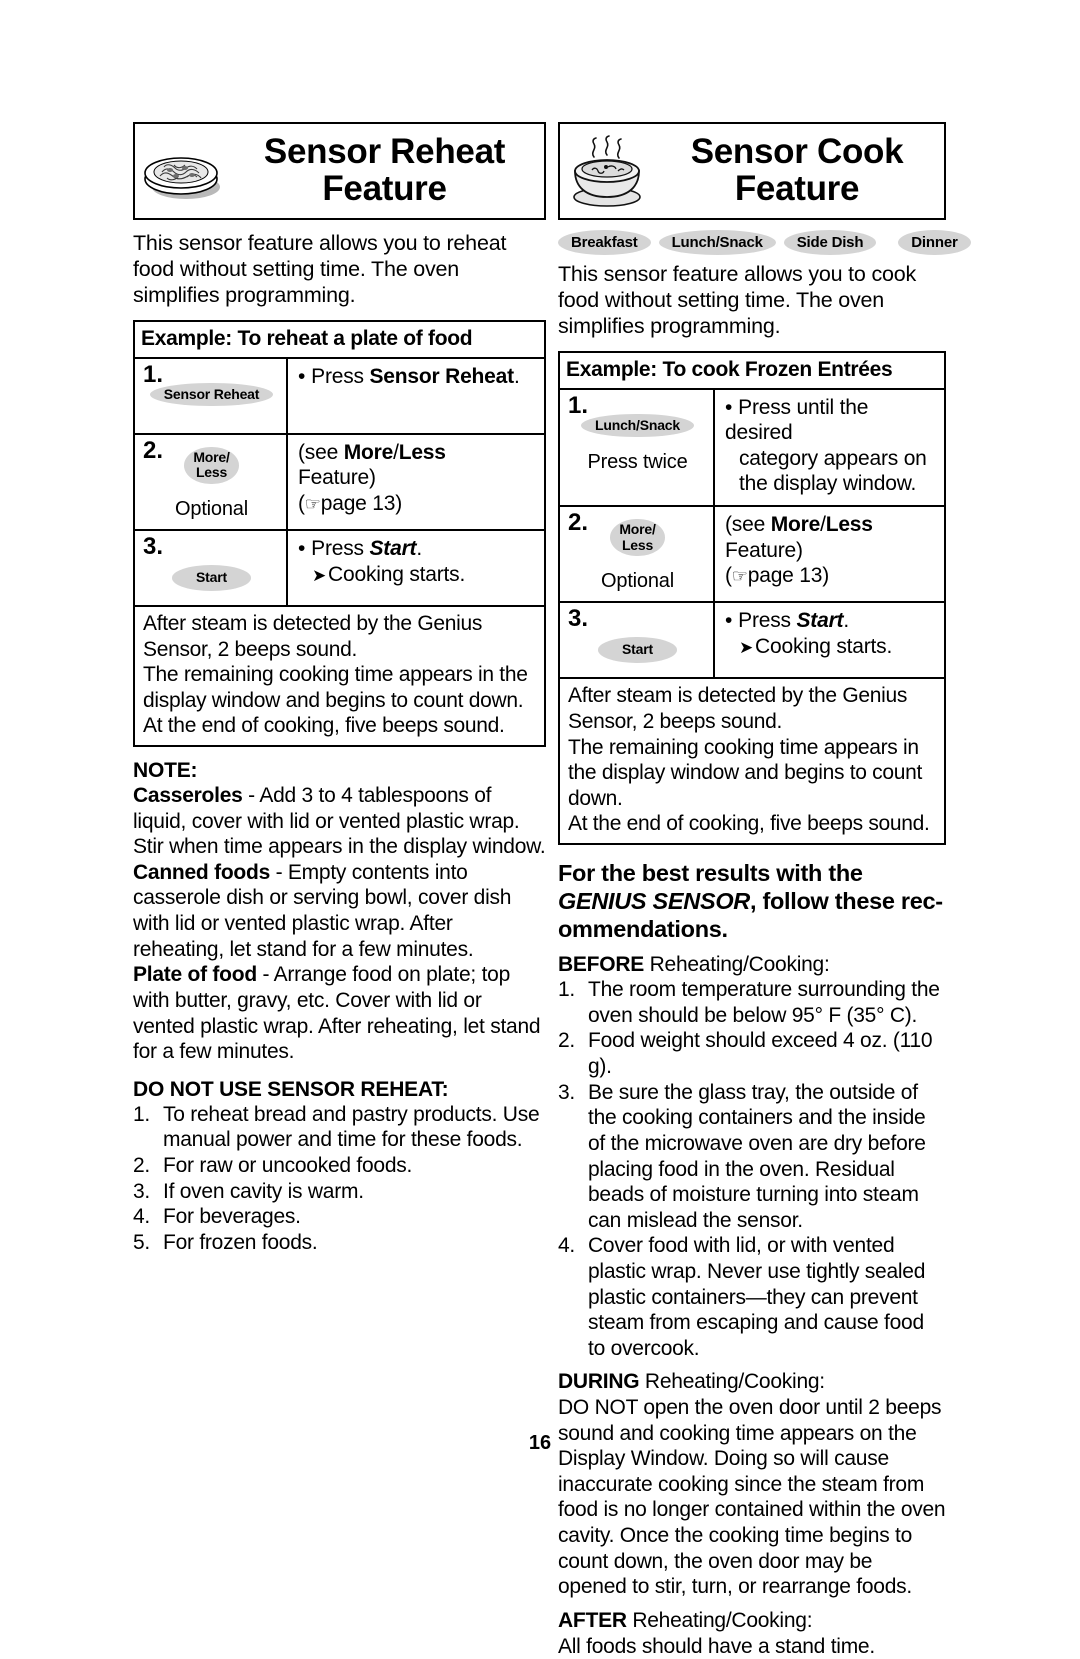 The width and height of the screenshot is (1080, 1659). What do you see at coordinates (201, 872) in the screenshot?
I see `note-term: Canned foods` at bounding box center [201, 872].